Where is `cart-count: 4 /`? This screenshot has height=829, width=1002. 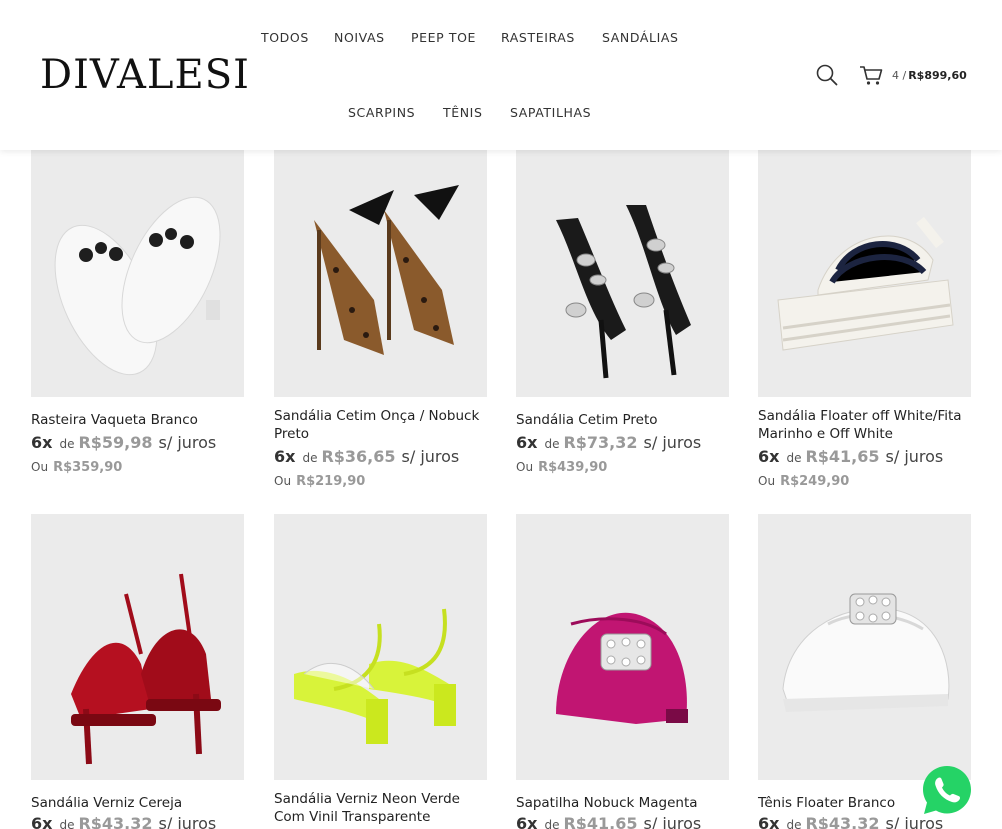
cart-count: 4 / is located at coordinates (899, 75).